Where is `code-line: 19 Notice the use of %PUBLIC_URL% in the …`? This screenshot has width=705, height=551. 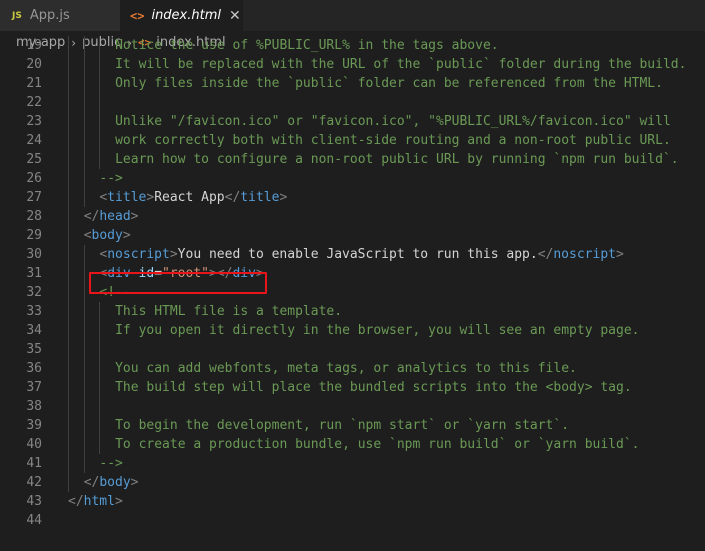
code-line: 19 Notice the use of %PUBLIC_URL% in the … is located at coordinates (352, 45).